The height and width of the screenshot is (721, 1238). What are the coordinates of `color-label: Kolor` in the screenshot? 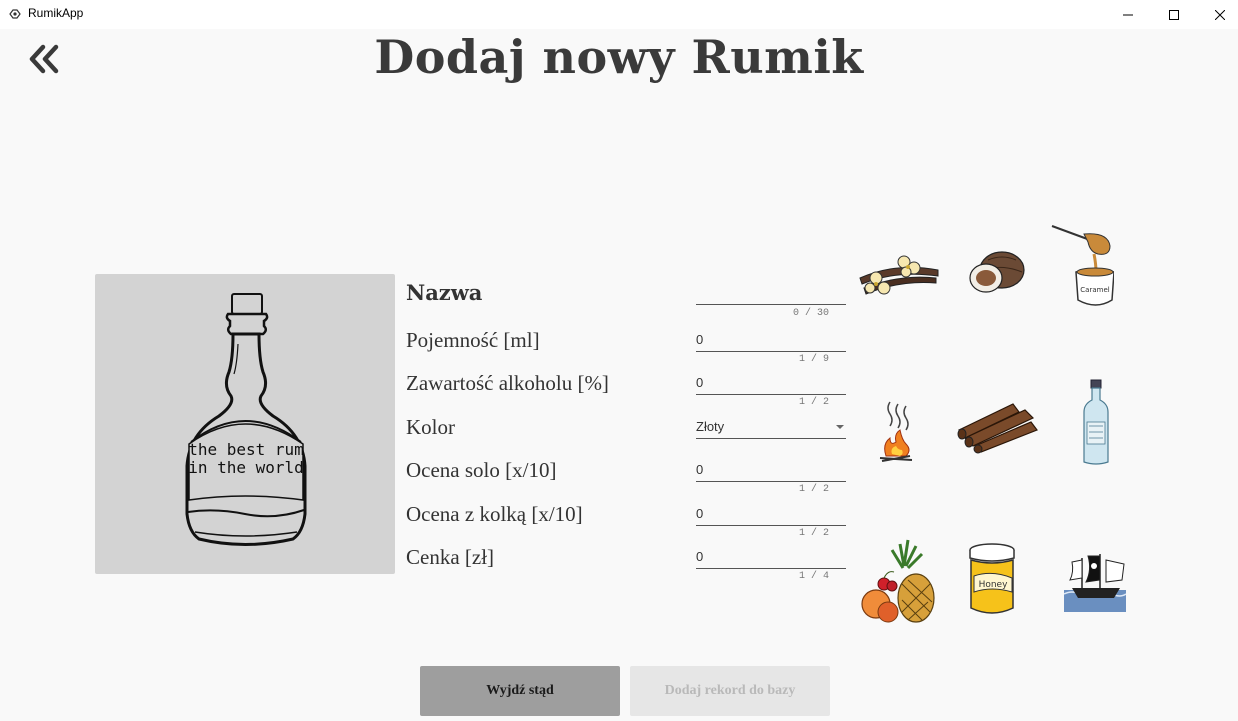 It's located at (430, 427).